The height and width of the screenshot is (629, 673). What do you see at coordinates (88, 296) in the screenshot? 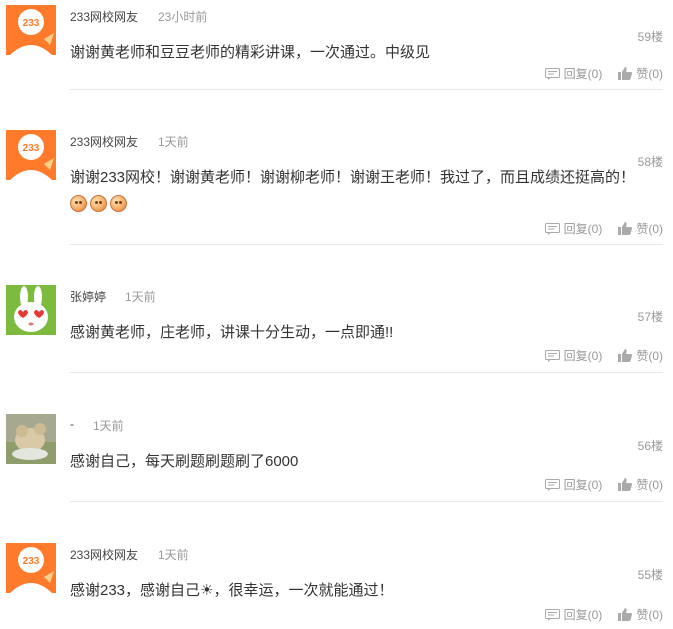
I see `username: 张婷婷` at bounding box center [88, 296].